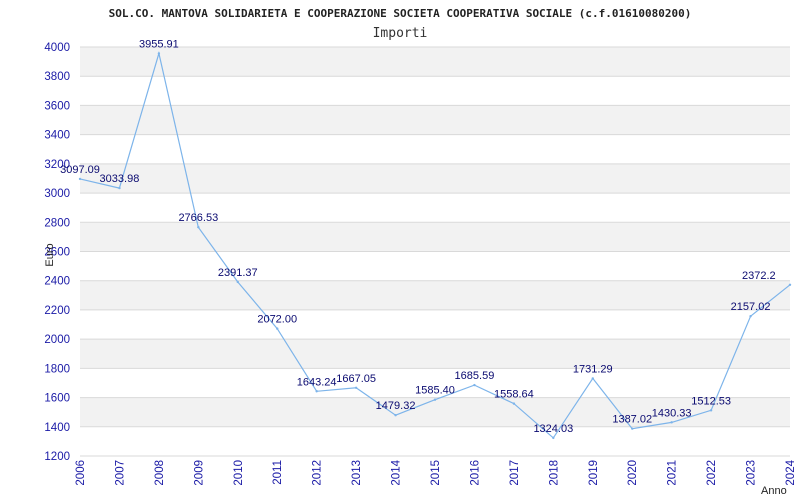 This screenshot has height=500, width=800. I want to click on data-label: 3097.09, so click(80, 170).